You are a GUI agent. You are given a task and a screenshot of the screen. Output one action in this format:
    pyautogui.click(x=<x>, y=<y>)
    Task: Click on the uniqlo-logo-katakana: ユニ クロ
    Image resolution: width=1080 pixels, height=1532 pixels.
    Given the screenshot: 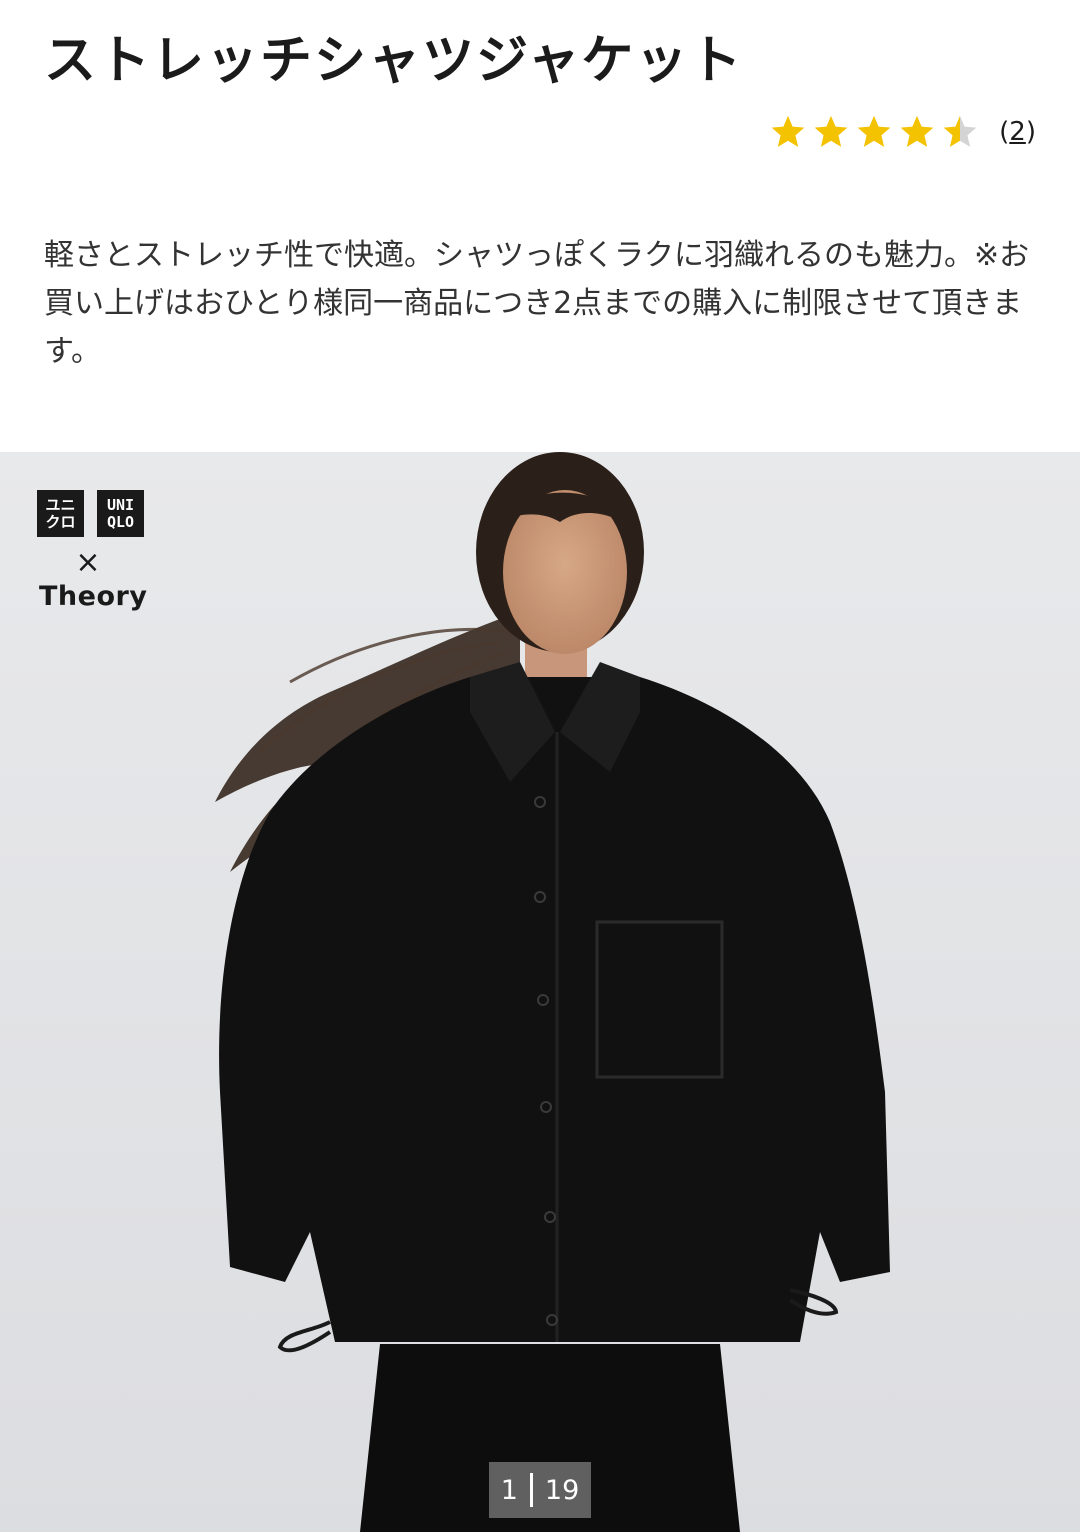 What is the action you would take?
    pyautogui.click(x=60, y=513)
    